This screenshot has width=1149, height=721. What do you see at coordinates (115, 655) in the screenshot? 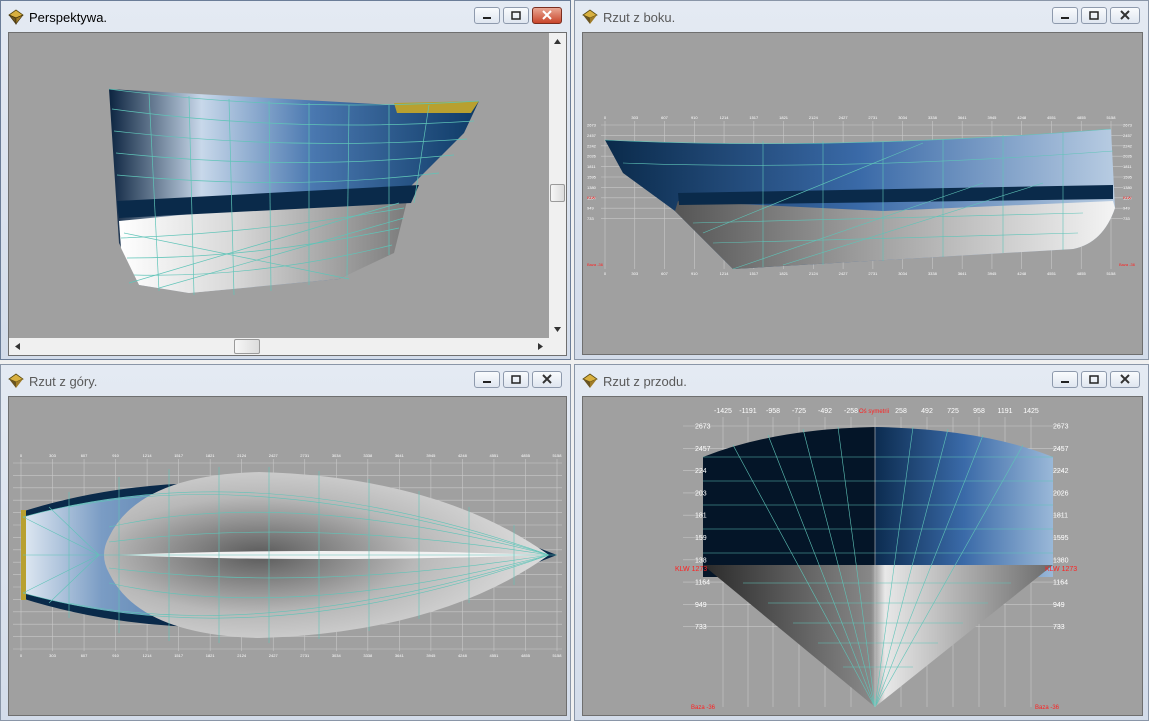
I see `x-tick-label-bottom: 910` at bounding box center [115, 655].